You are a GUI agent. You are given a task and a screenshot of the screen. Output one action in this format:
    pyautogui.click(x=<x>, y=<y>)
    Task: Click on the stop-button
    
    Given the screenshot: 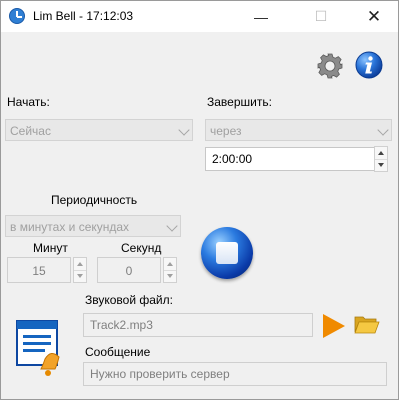 What is the action you would take?
    pyautogui.click(x=227, y=253)
    